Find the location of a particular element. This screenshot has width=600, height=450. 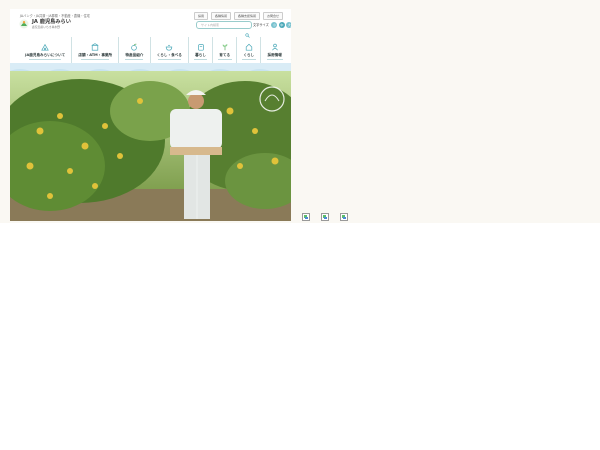

life-icon is located at coordinates (200, 47).